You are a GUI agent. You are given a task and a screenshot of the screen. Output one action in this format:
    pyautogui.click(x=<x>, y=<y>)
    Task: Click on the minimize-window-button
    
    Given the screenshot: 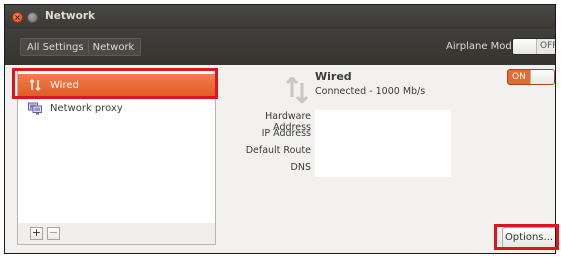 What is the action you would take?
    pyautogui.click(x=32, y=17)
    